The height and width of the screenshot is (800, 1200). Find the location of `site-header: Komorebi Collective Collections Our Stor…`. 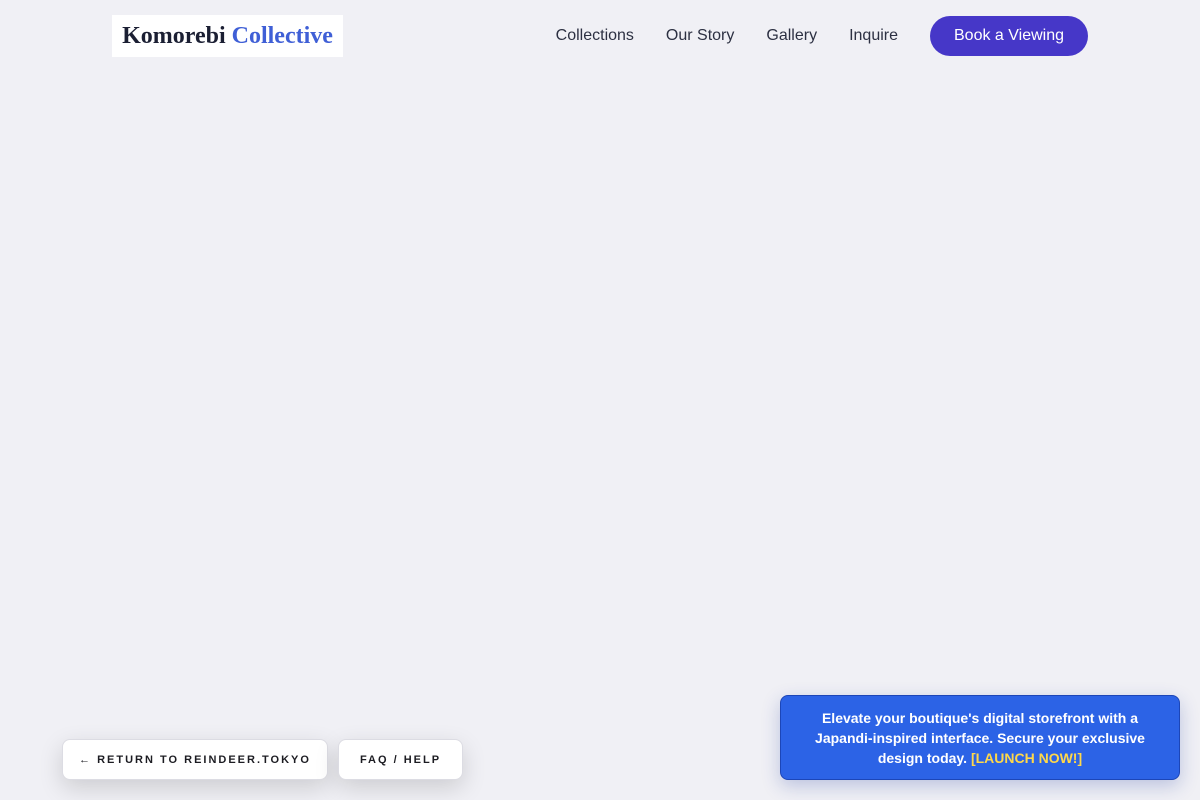

site-header: Komorebi Collective Collections Our Stor… is located at coordinates (600, 36).